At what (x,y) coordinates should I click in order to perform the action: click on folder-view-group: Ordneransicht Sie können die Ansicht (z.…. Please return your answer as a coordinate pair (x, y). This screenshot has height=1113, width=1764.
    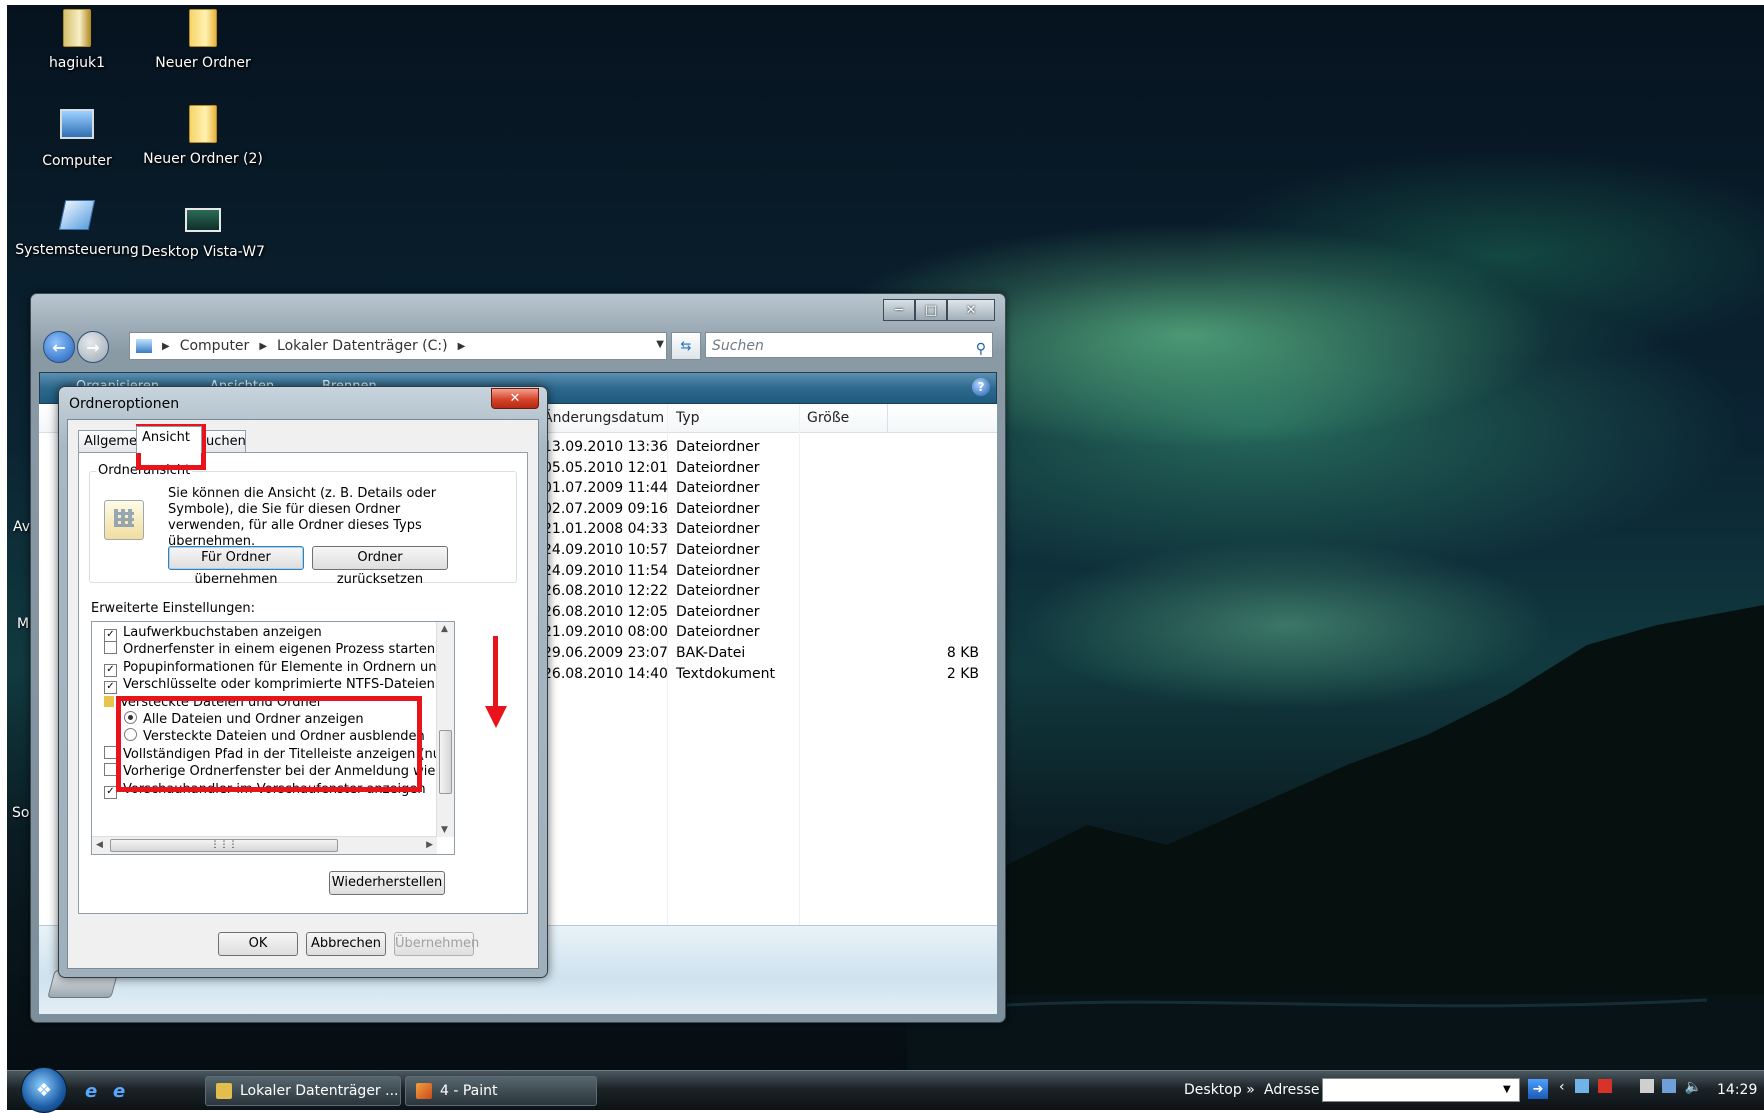
    Looking at the image, I should click on (303, 525).